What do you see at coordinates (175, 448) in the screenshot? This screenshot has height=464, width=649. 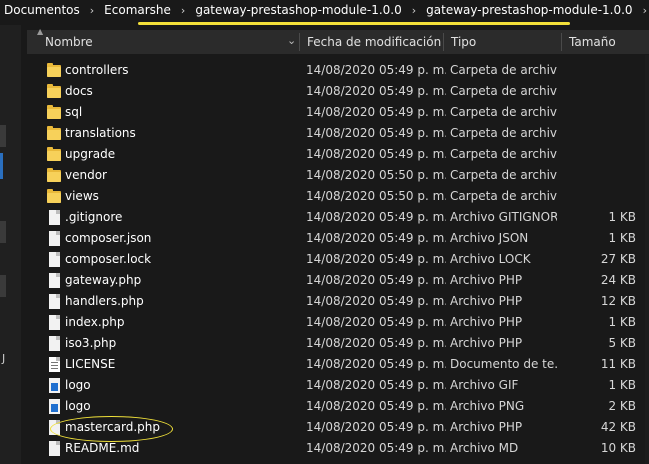 I see `file-name: README.md` at bounding box center [175, 448].